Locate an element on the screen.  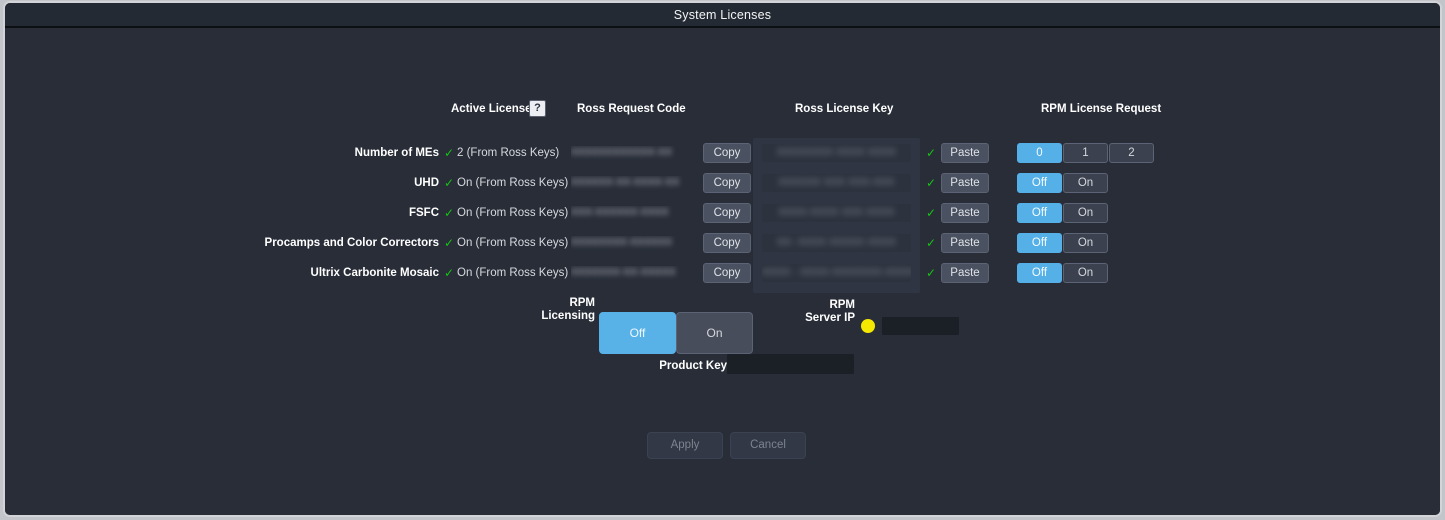
help-icon: ? is located at coordinates (537, 108).